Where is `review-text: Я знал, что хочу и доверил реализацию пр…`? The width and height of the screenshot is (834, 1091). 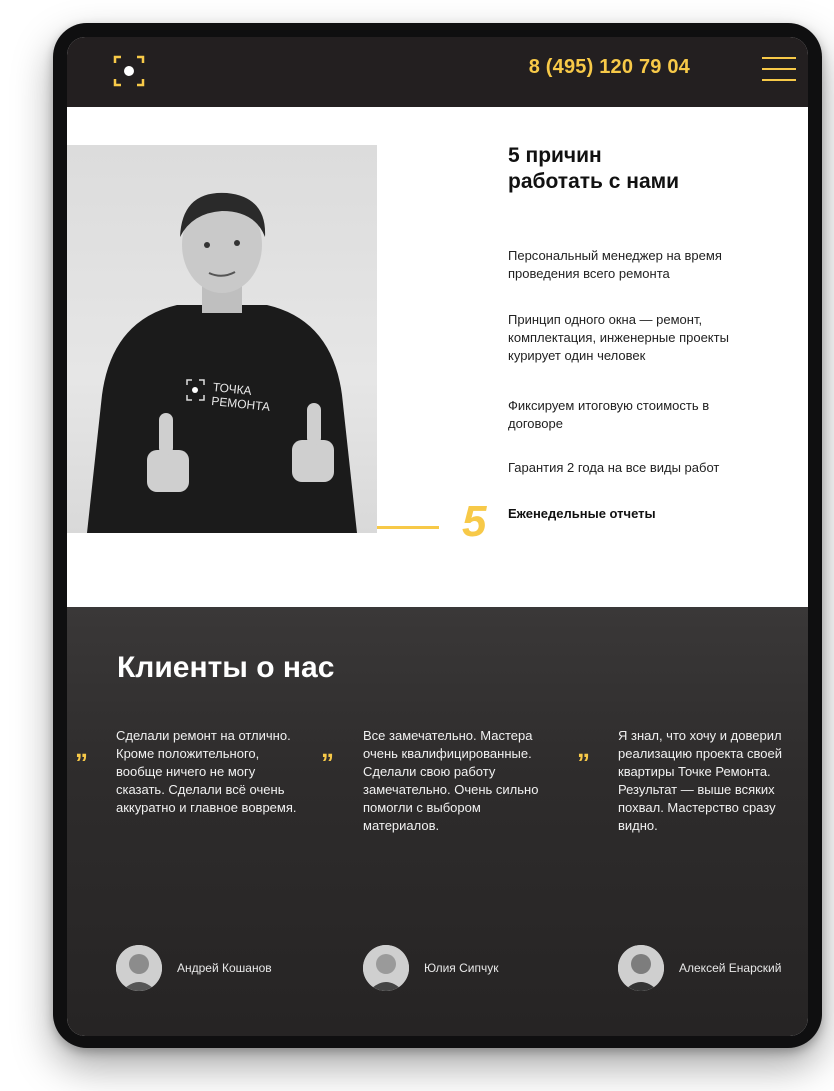 review-text: Я знал, что хочу и доверил реализацию пр… is located at coordinates (700, 780).